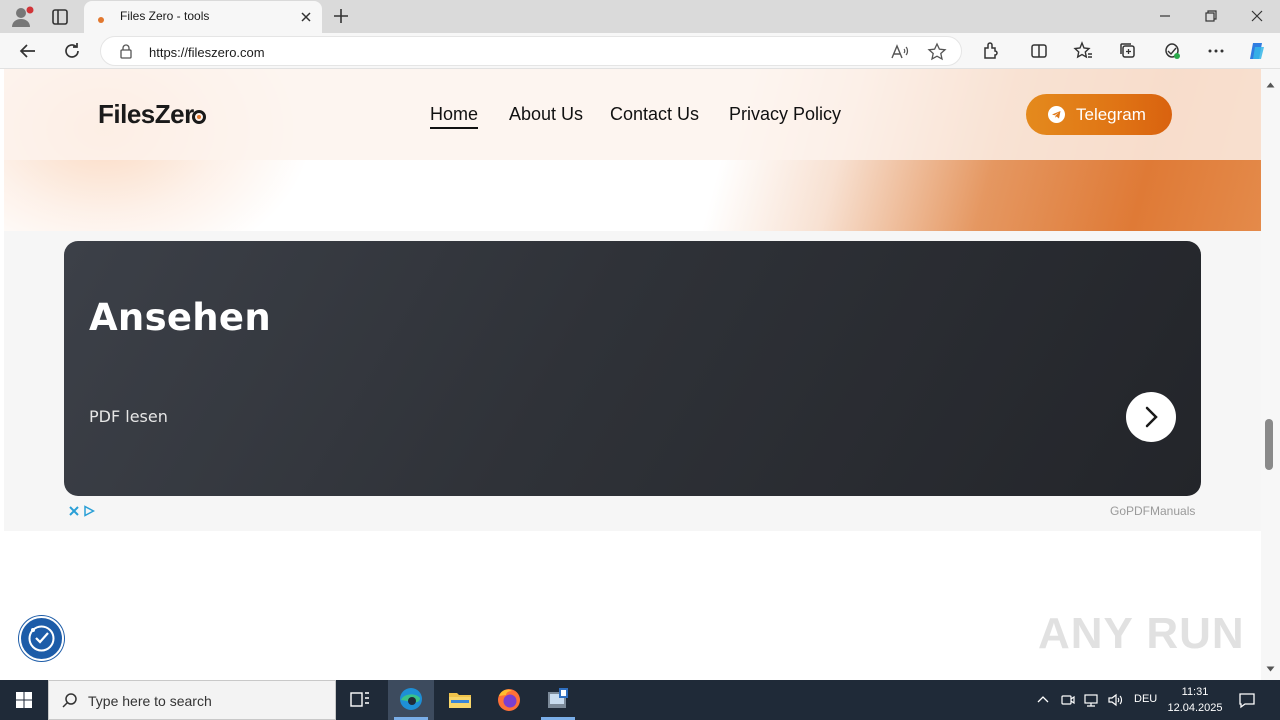 The image size is (1280, 720). What do you see at coordinates (72, 51) in the screenshot?
I see `refresh-icon` at bounding box center [72, 51].